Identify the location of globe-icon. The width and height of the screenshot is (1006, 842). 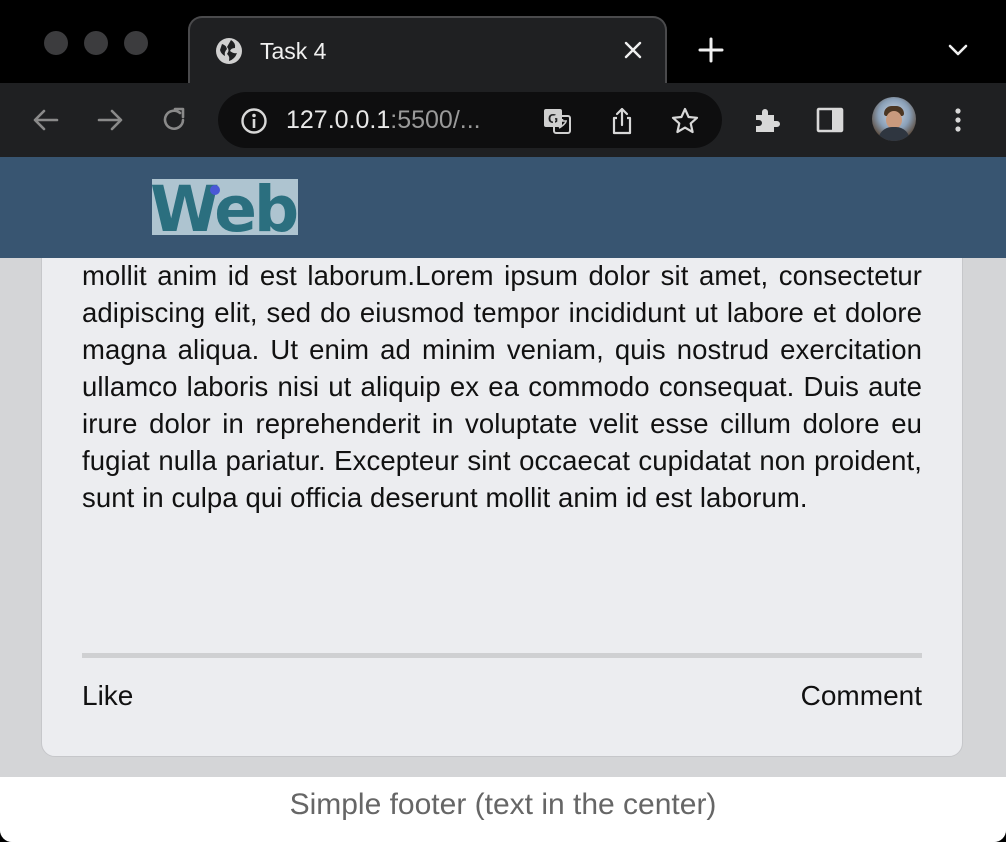
(229, 51).